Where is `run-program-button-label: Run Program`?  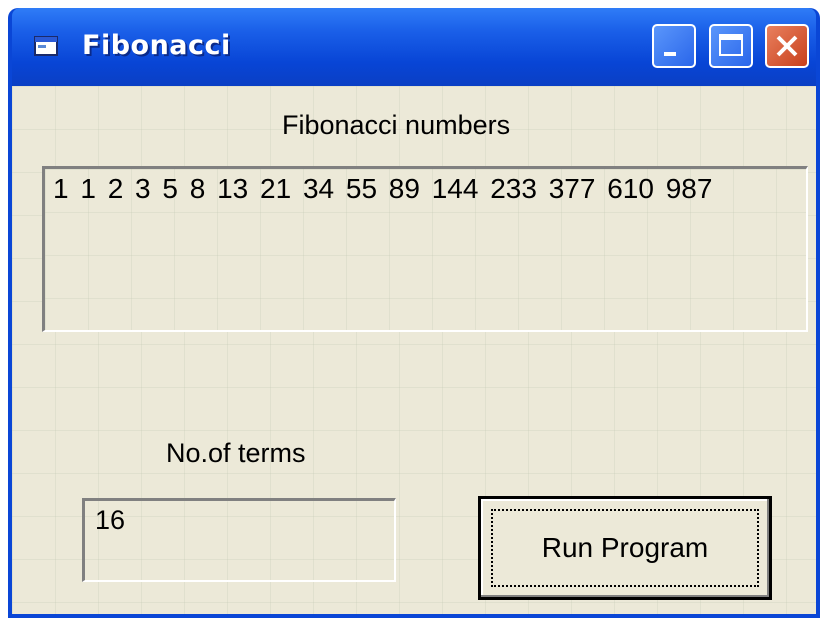 run-program-button-label: Run Program is located at coordinates (625, 548).